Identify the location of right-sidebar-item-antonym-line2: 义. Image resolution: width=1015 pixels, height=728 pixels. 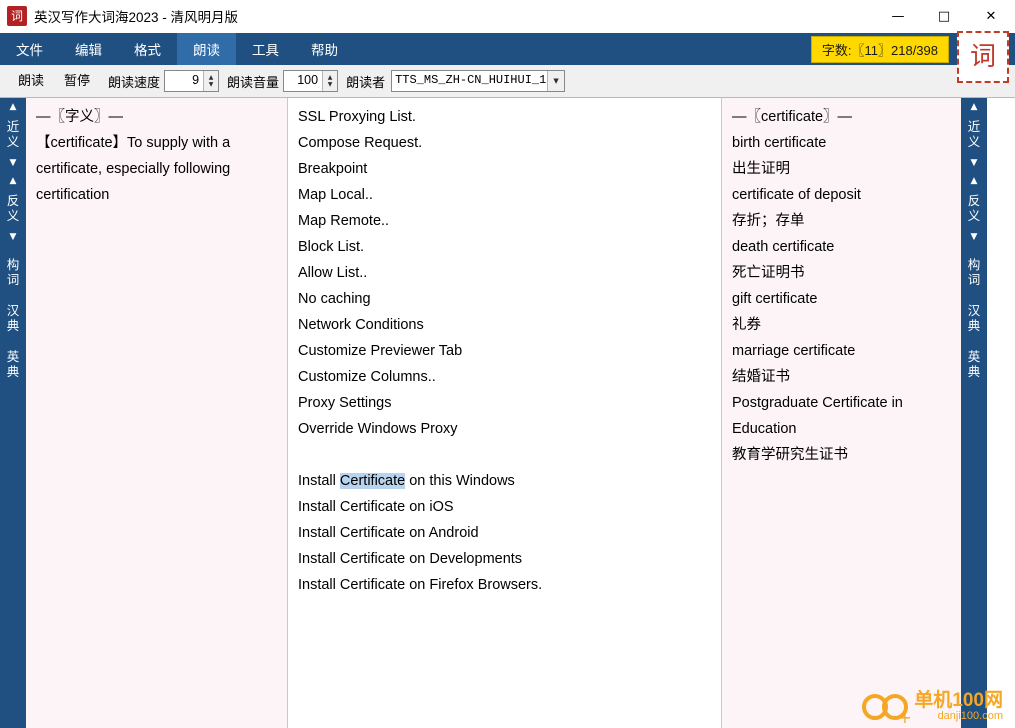
(974, 216).